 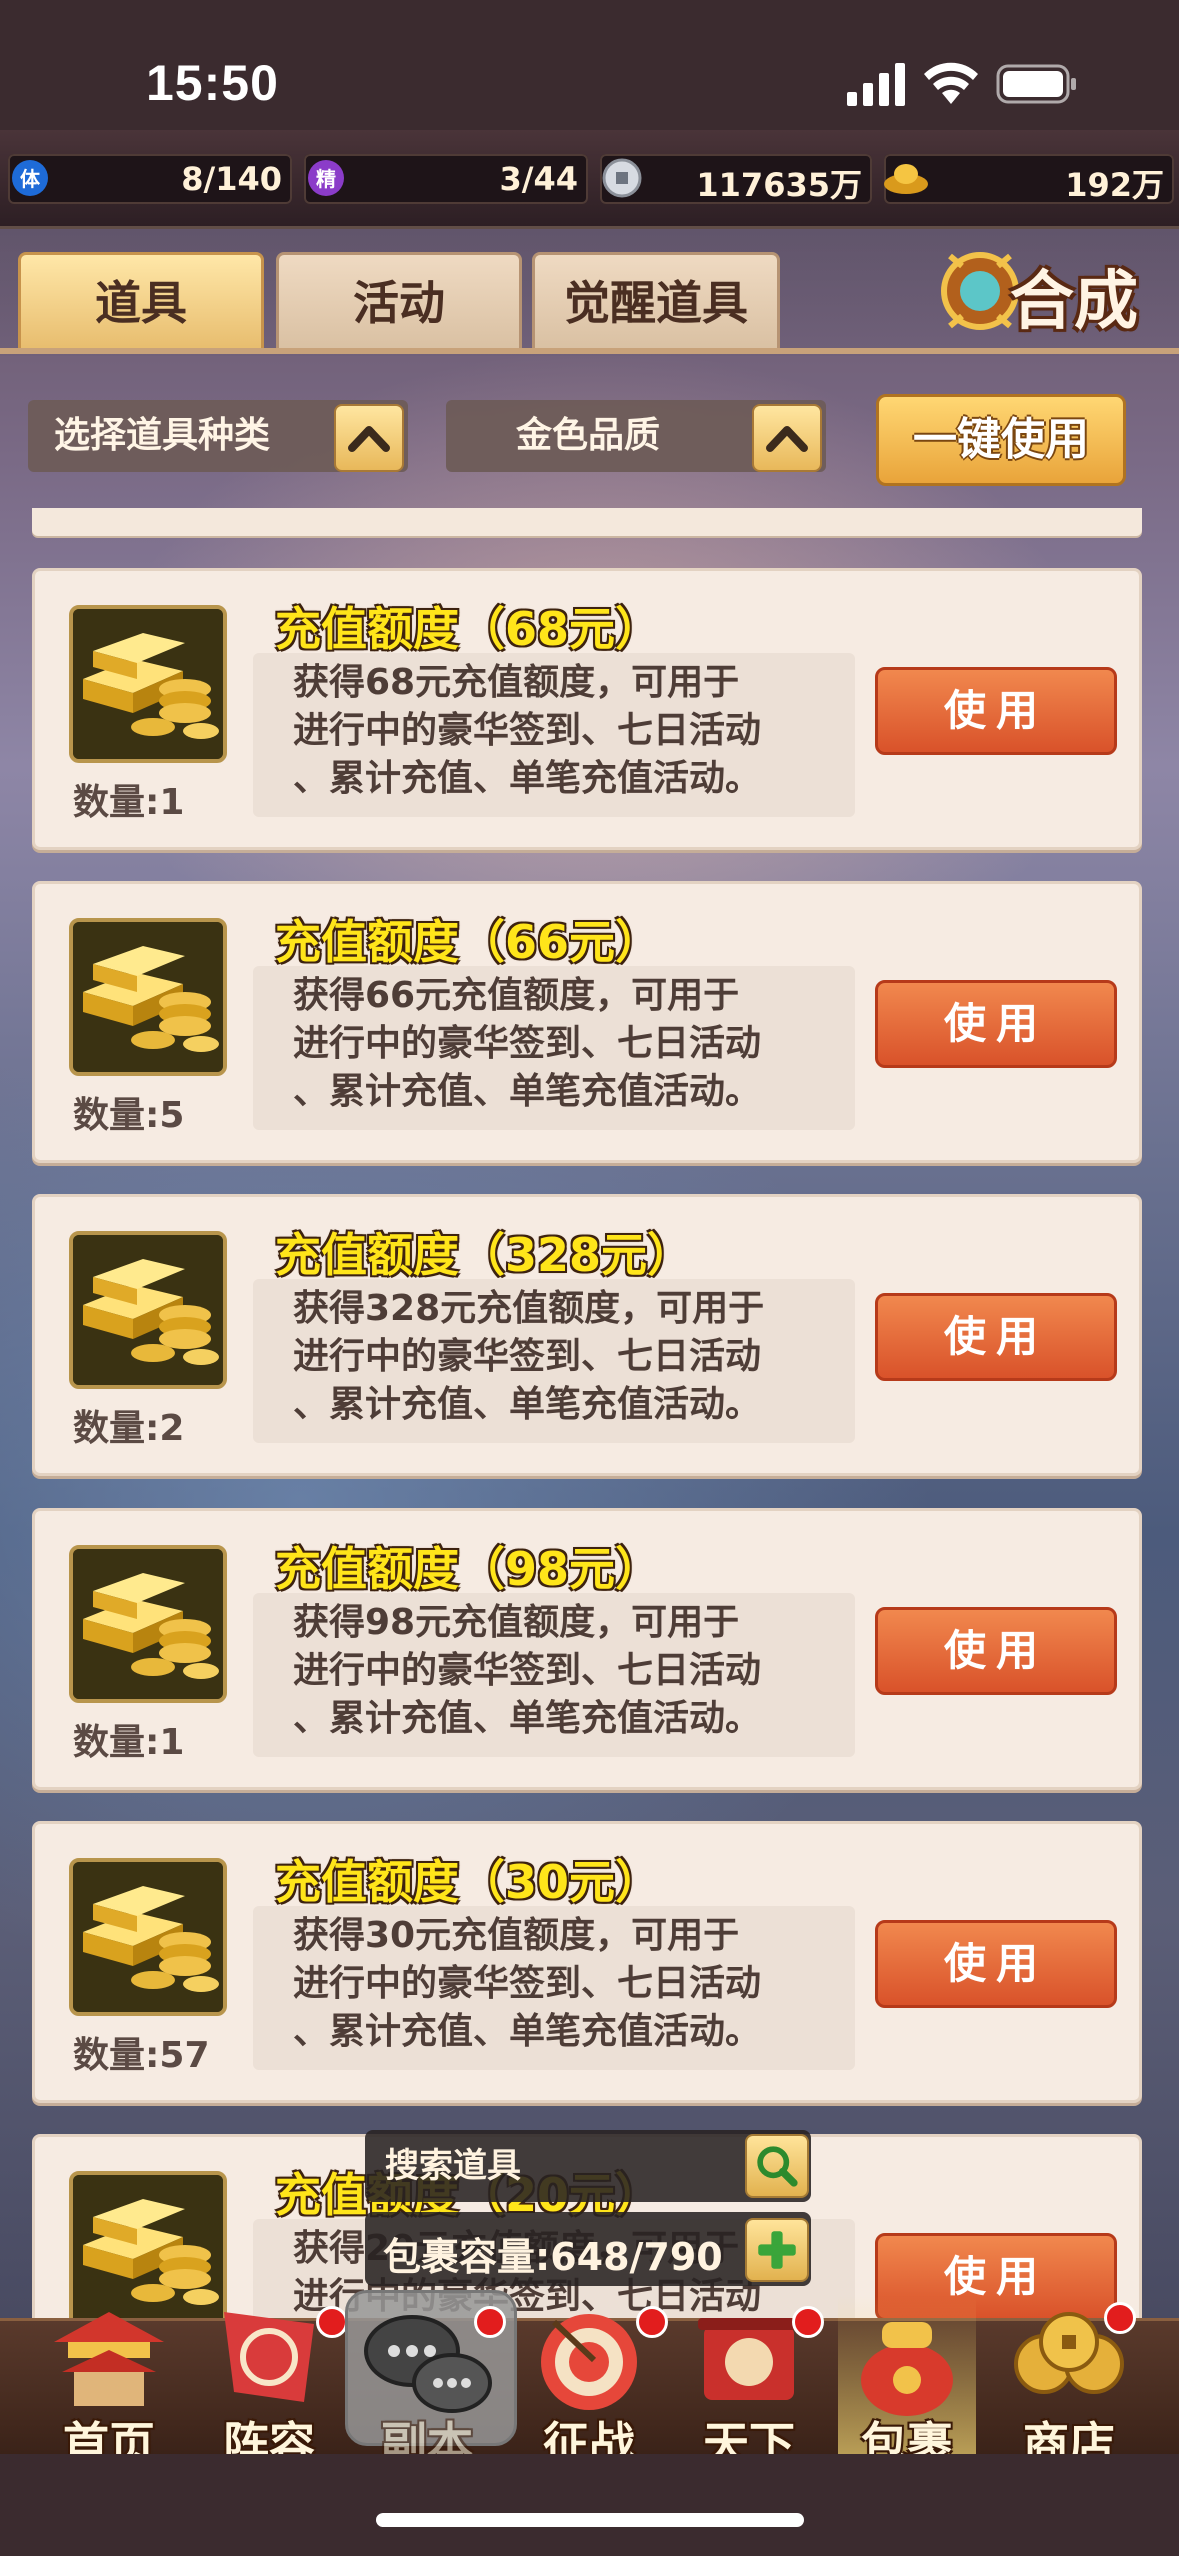 I want to click on list-item-partial, so click(x=587, y=522).